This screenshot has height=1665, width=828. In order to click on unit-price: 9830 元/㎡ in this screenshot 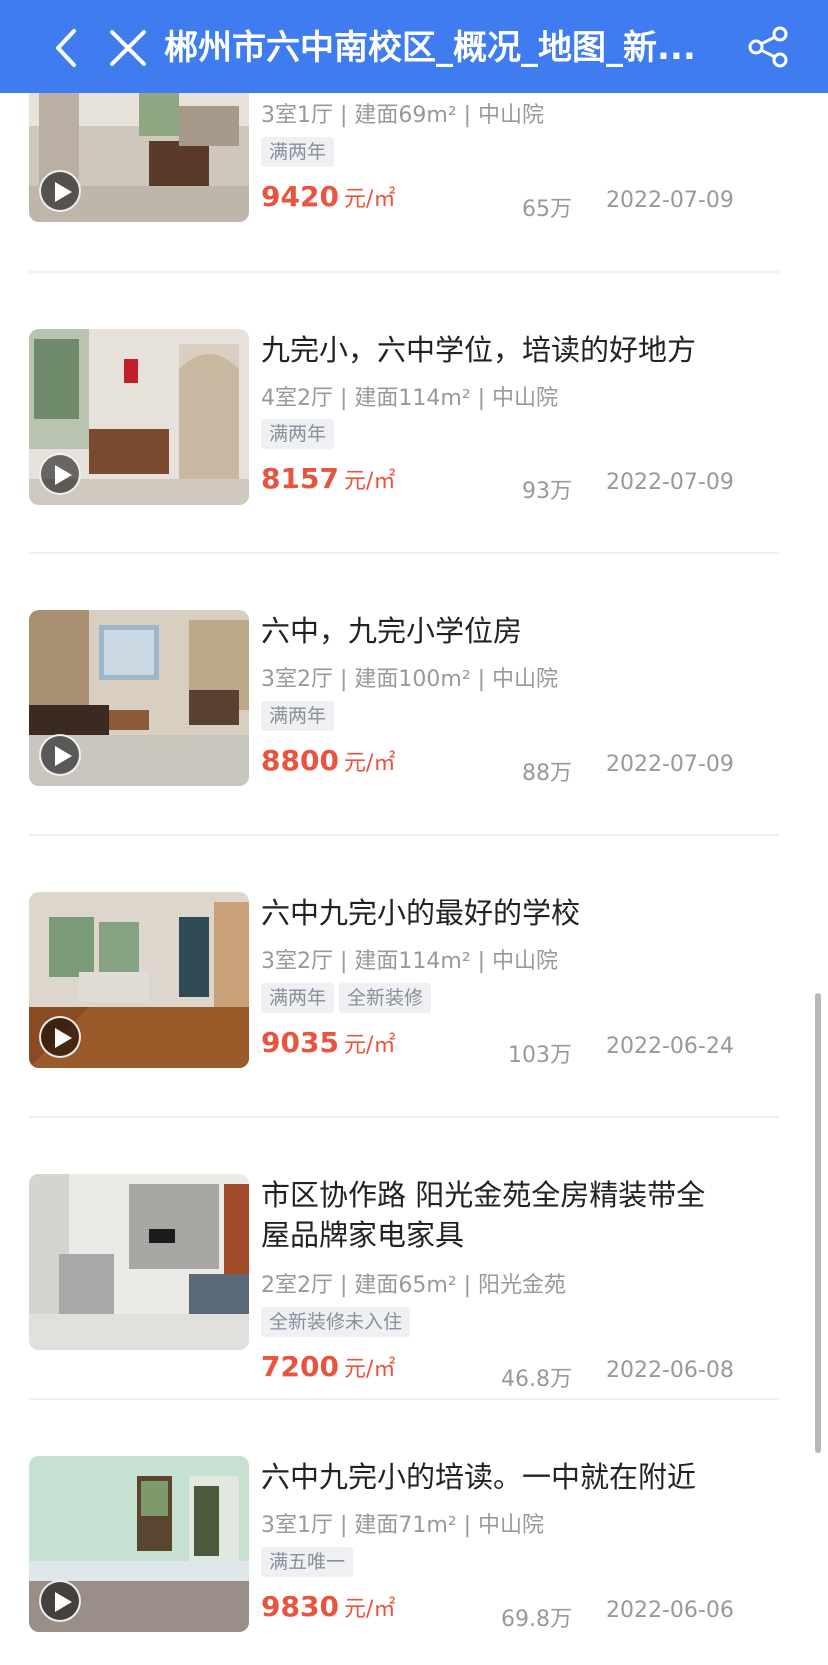, I will do `click(328, 1606)`.